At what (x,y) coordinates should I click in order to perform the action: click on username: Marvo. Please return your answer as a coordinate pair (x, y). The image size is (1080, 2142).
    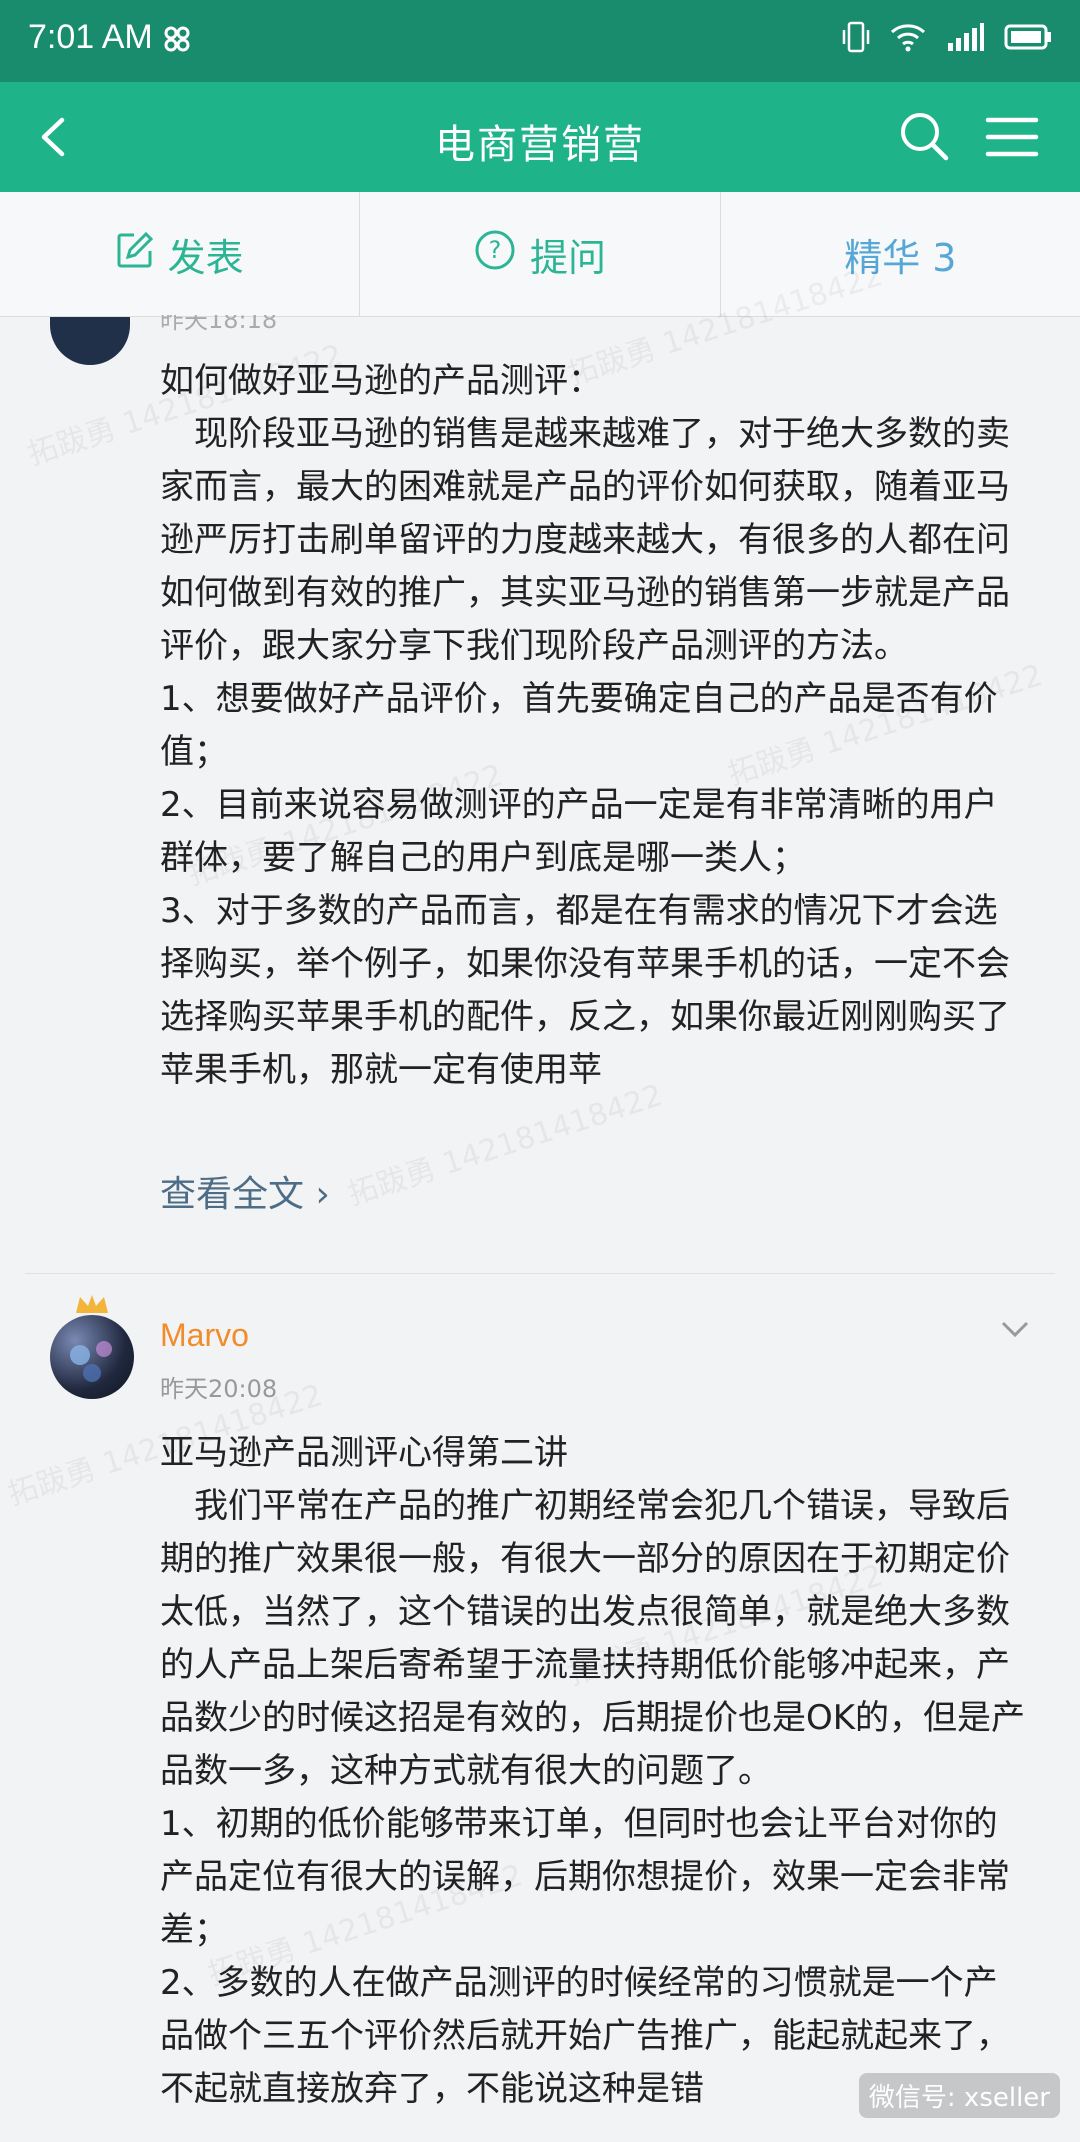
    Looking at the image, I should click on (204, 1335).